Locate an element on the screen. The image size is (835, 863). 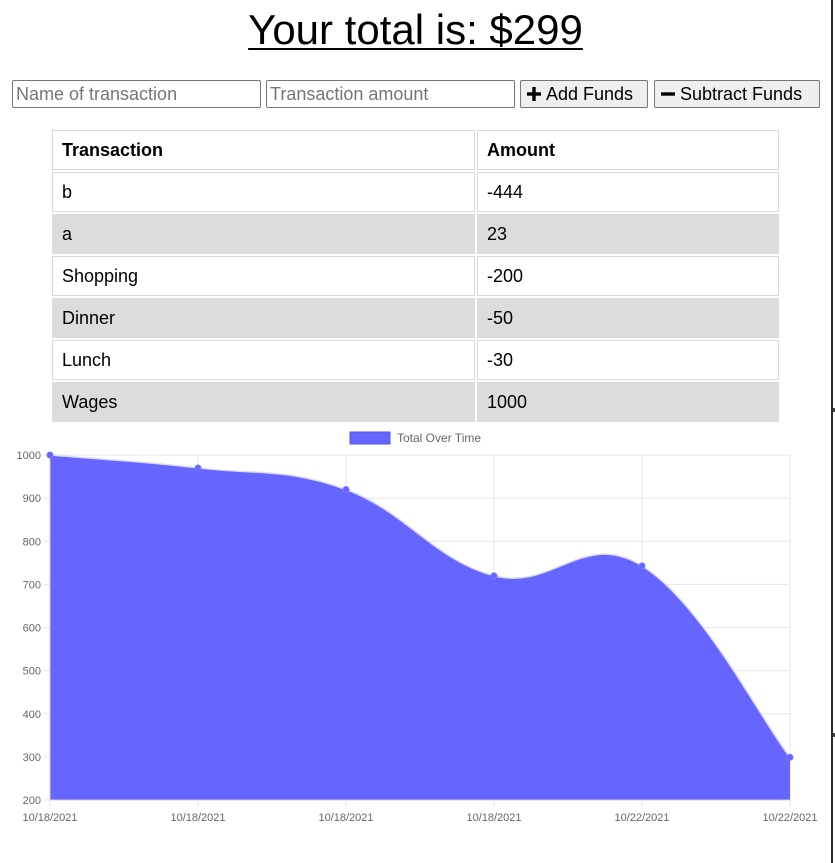
total-heading: Your total is: $299 is located at coordinates (415, 29).